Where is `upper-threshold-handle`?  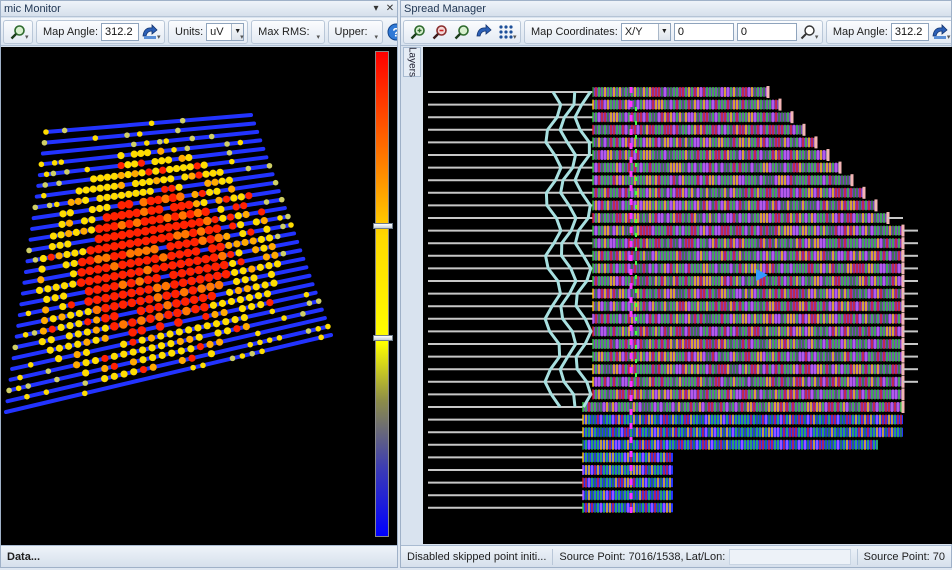
upper-threshold-handle is located at coordinates (383, 225).